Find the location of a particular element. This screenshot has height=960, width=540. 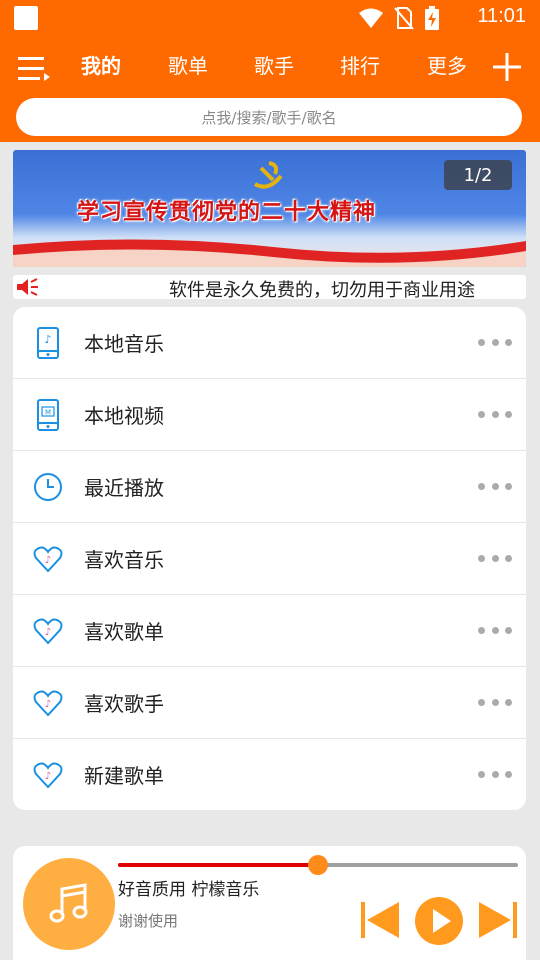

list-item-label: 喜欢歌手 is located at coordinates (124, 704).